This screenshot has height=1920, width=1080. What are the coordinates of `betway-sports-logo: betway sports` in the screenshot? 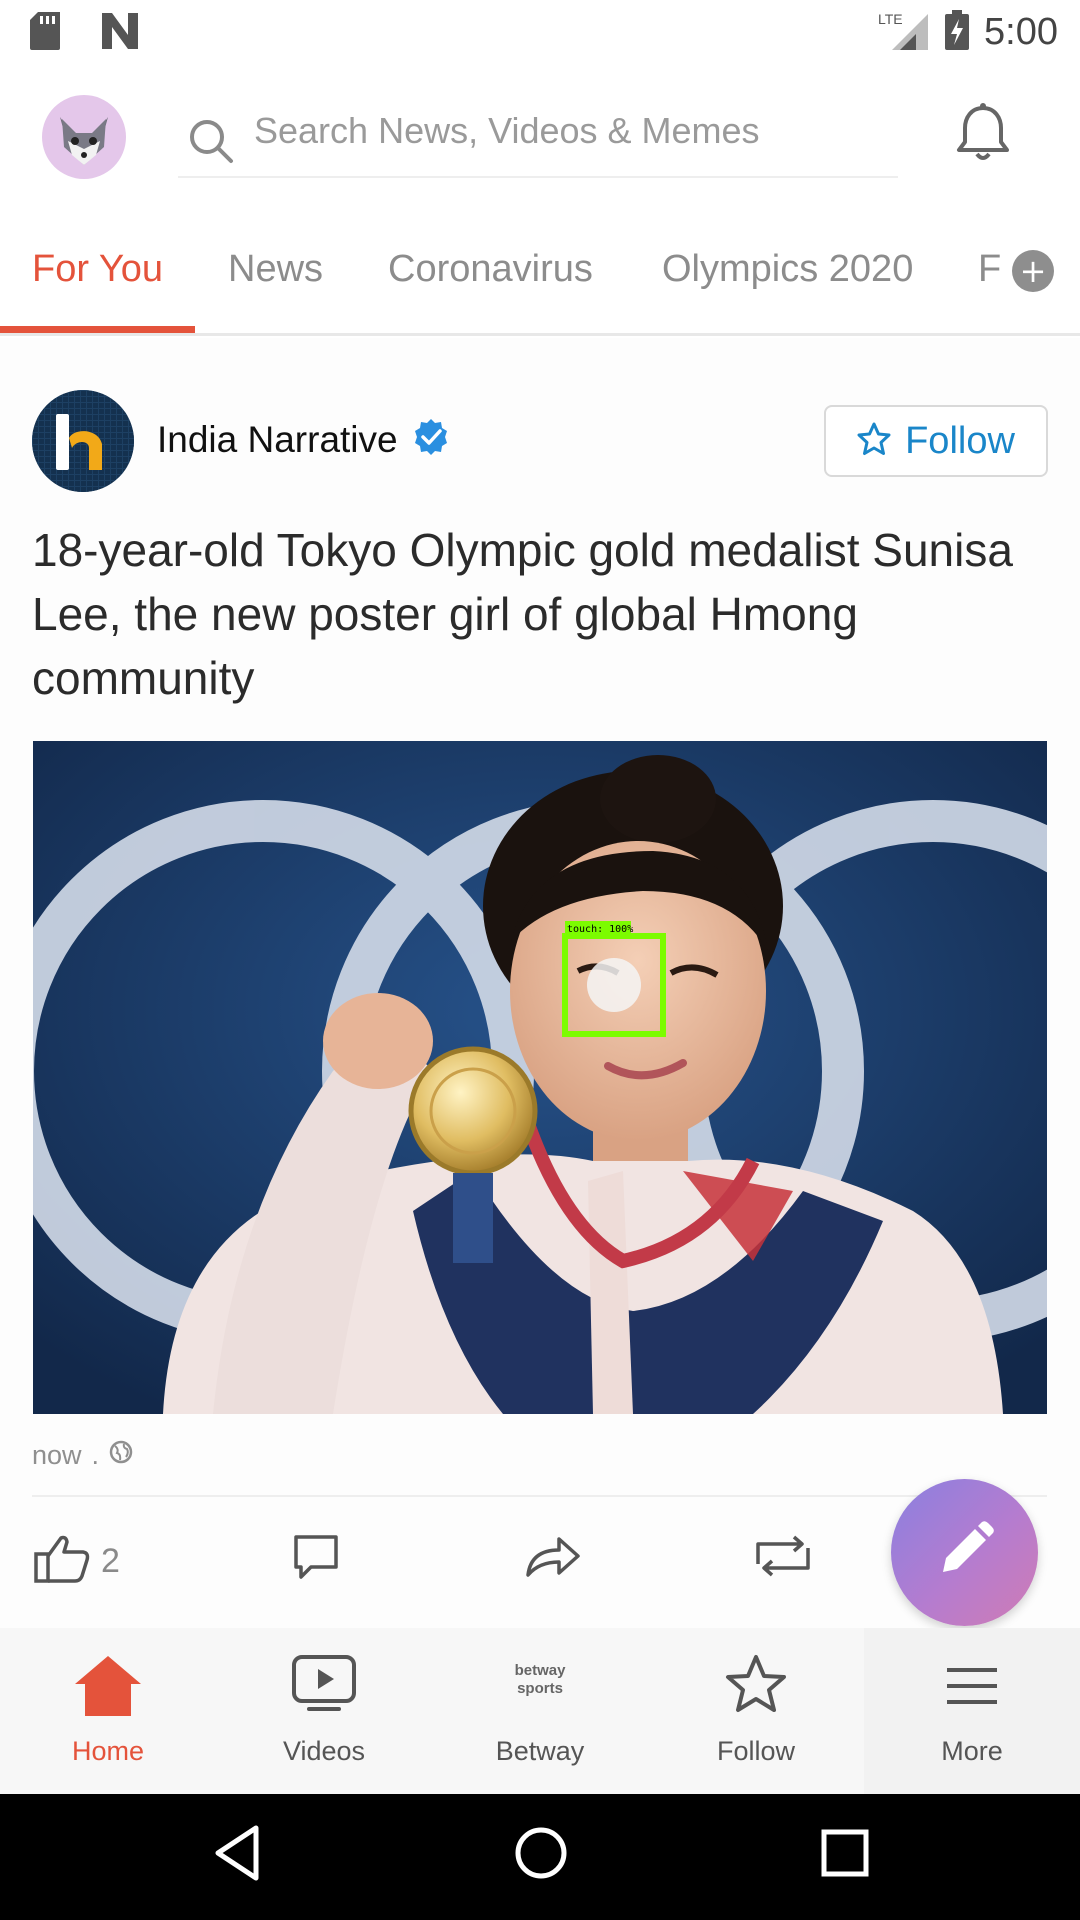 It's located at (540, 1682).